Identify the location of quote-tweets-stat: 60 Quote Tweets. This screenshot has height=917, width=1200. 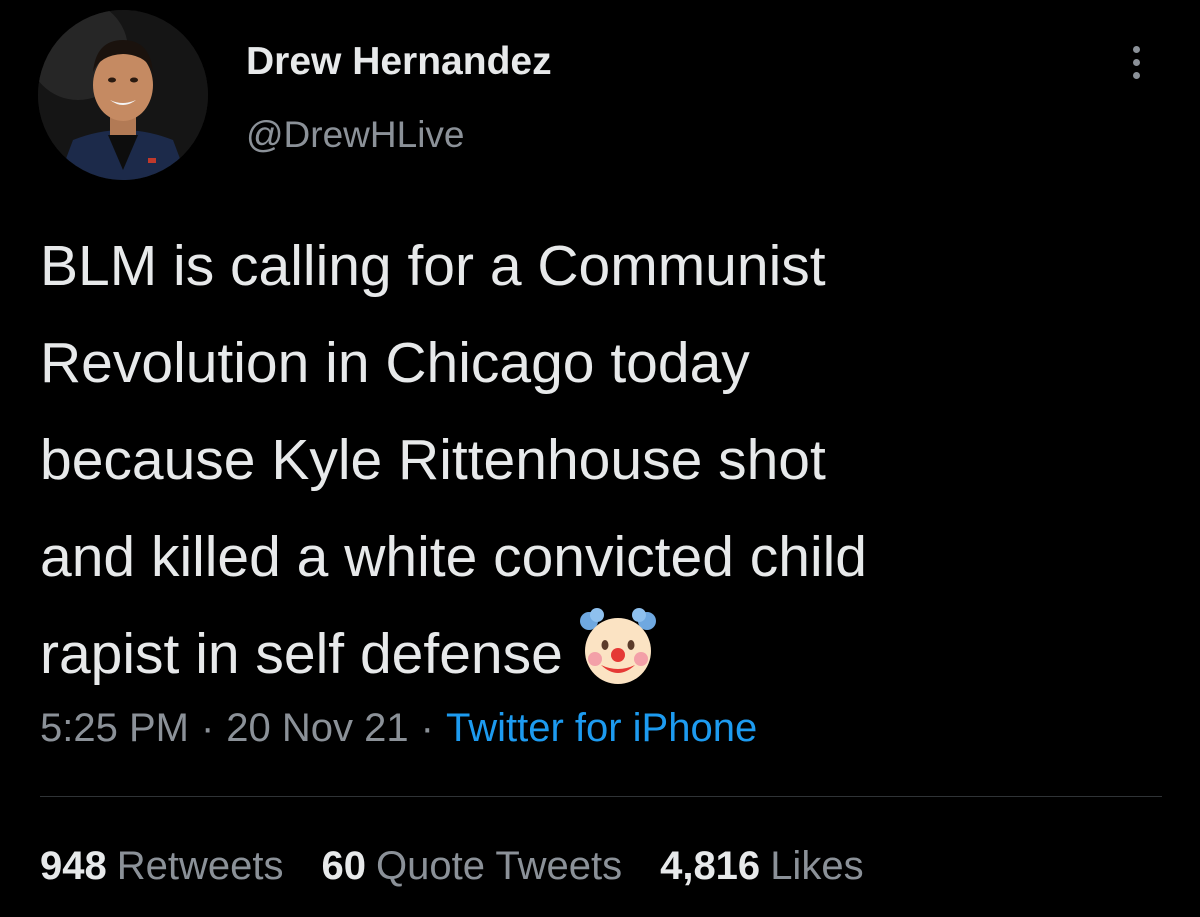
(472, 866).